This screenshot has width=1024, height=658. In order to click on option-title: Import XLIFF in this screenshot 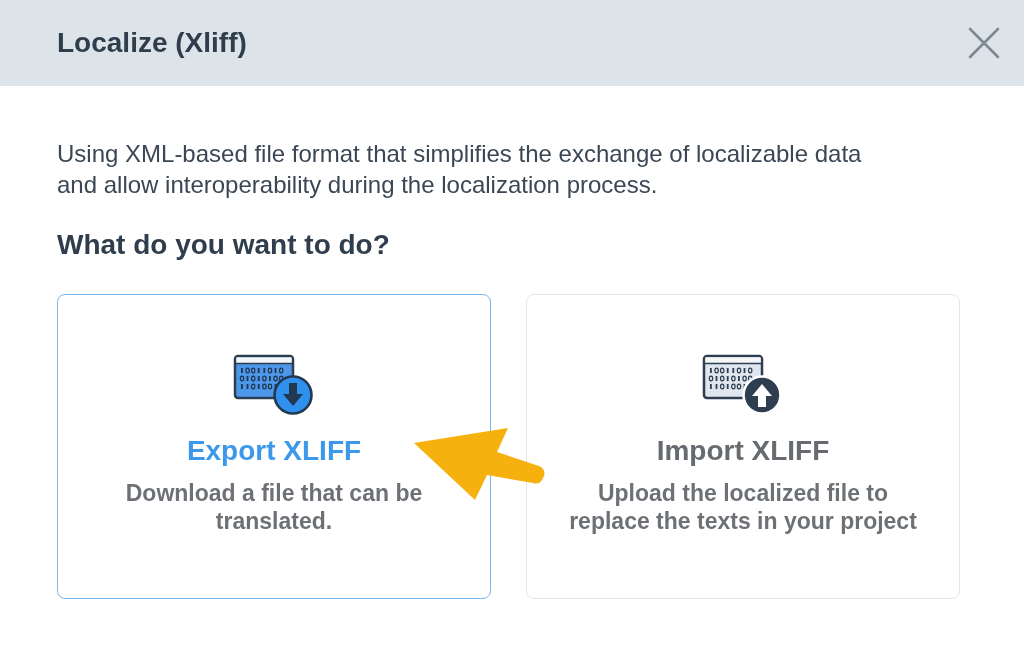, I will do `click(743, 451)`.